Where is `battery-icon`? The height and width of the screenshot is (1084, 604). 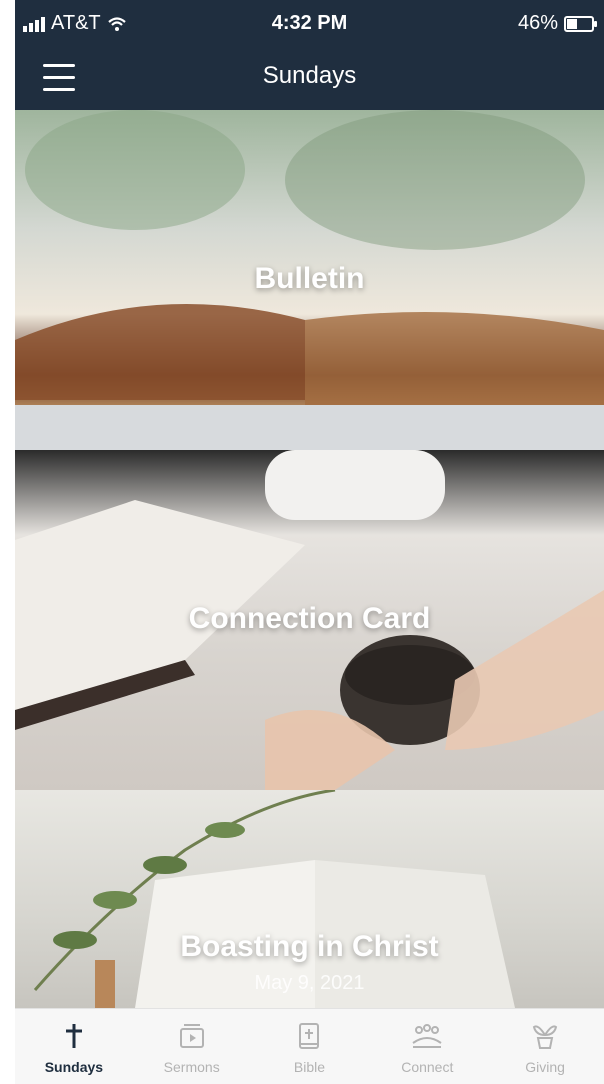 battery-icon is located at coordinates (580, 23).